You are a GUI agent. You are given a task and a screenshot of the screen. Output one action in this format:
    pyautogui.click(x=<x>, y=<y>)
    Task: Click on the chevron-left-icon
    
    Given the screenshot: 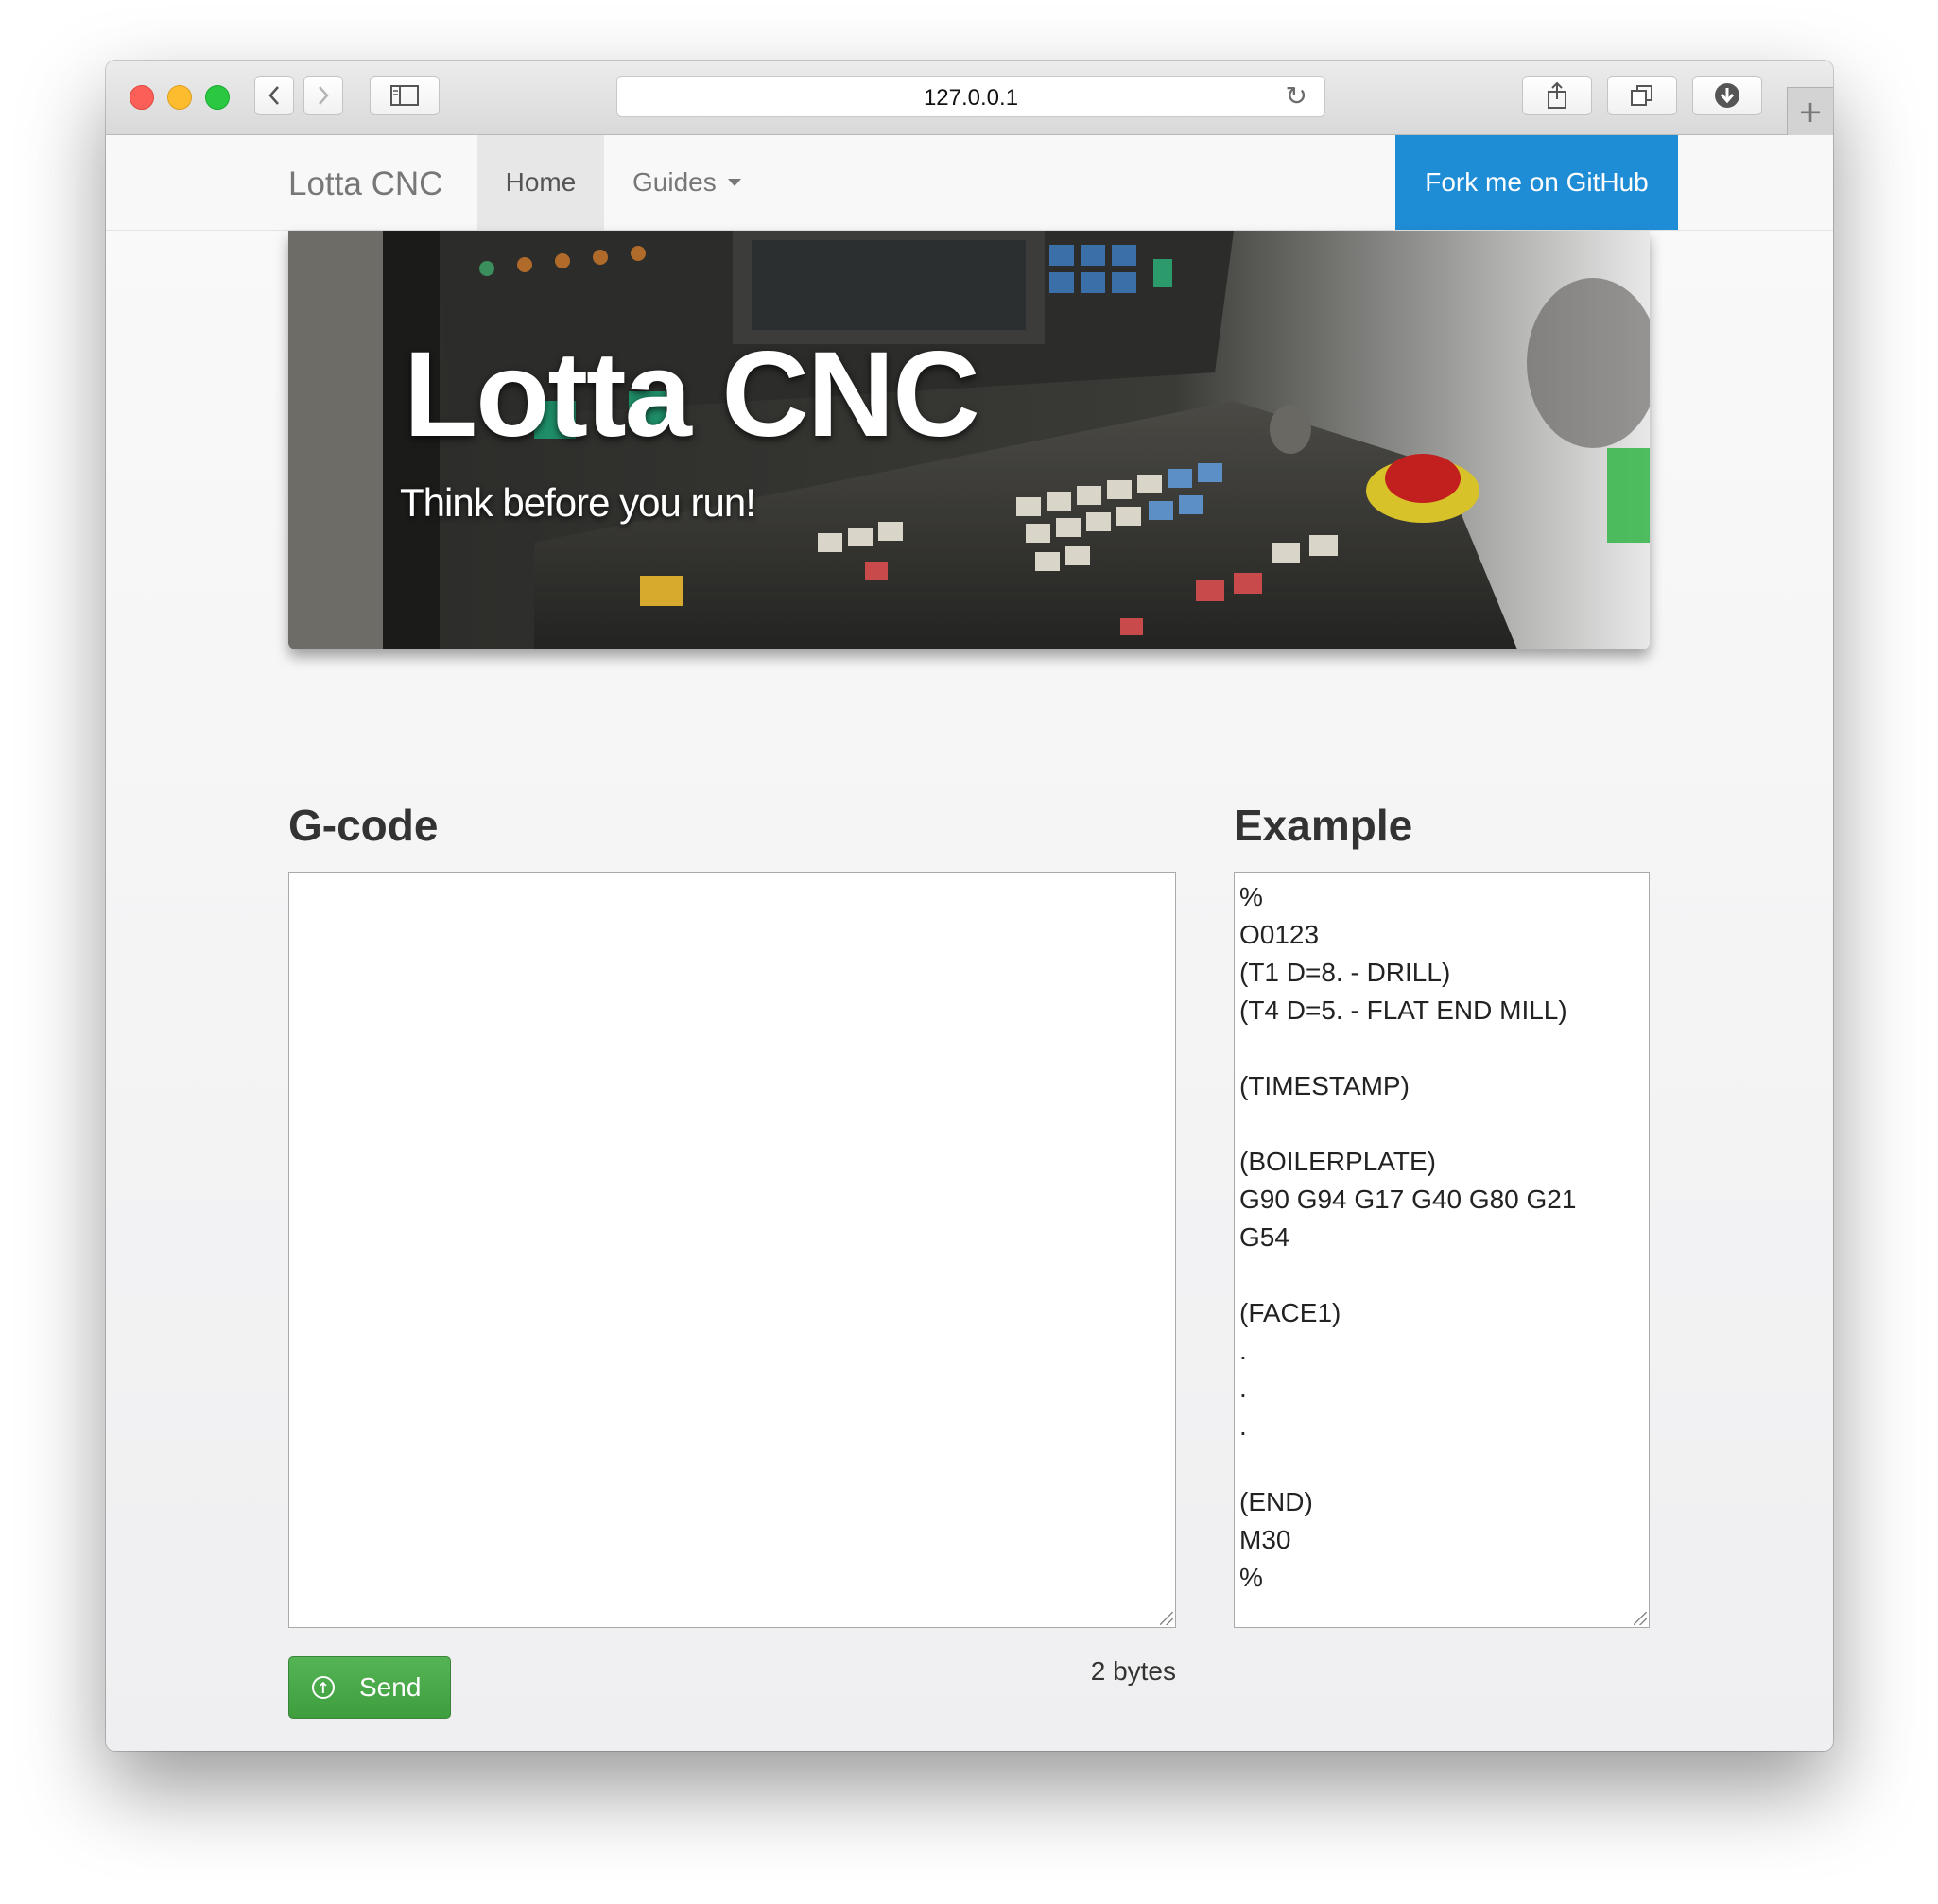 What is the action you would take?
    pyautogui.click(x=273, y=96)
    